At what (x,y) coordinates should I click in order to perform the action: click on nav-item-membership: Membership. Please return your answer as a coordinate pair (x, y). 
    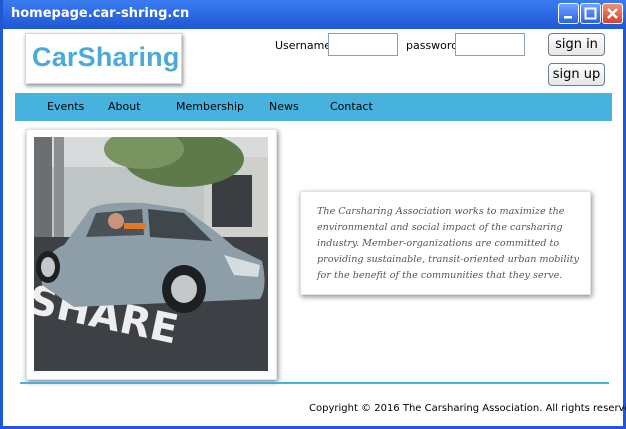
    Looking at the image, I should click on (210, 106).